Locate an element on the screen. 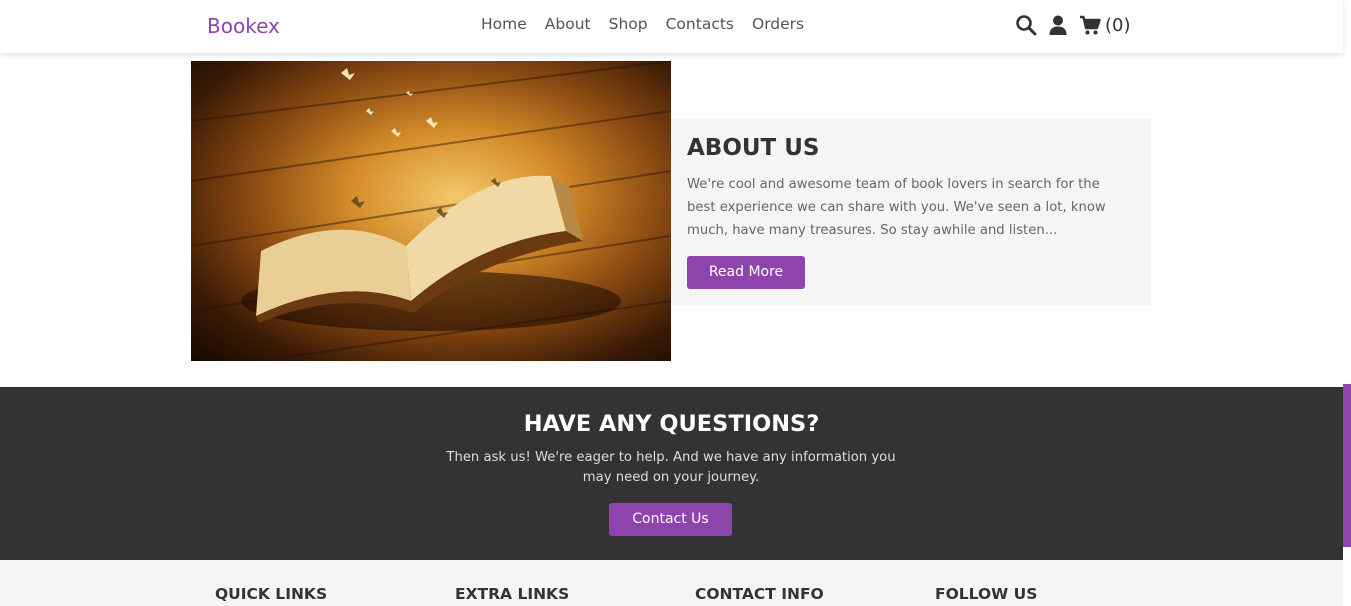 Image resolution: width=1351 pixels, height=606 pixels. search-icon is located at coordinates (1026, 25).